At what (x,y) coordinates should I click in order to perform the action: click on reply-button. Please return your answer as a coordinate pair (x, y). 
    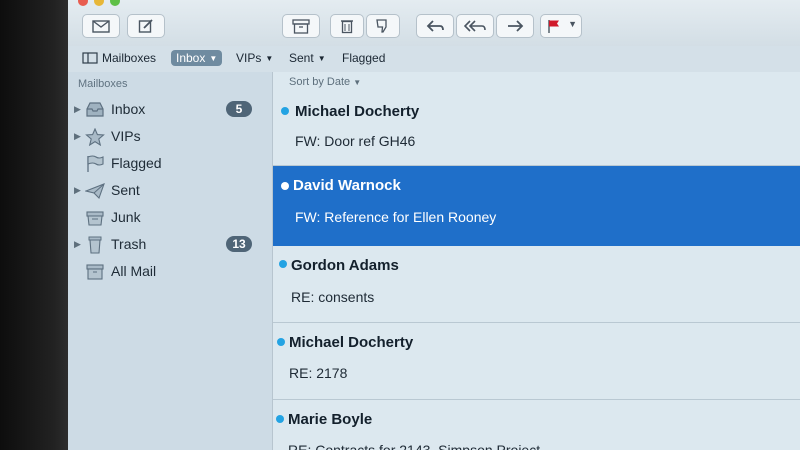
    Looking at the image, I should click on (435, 26).